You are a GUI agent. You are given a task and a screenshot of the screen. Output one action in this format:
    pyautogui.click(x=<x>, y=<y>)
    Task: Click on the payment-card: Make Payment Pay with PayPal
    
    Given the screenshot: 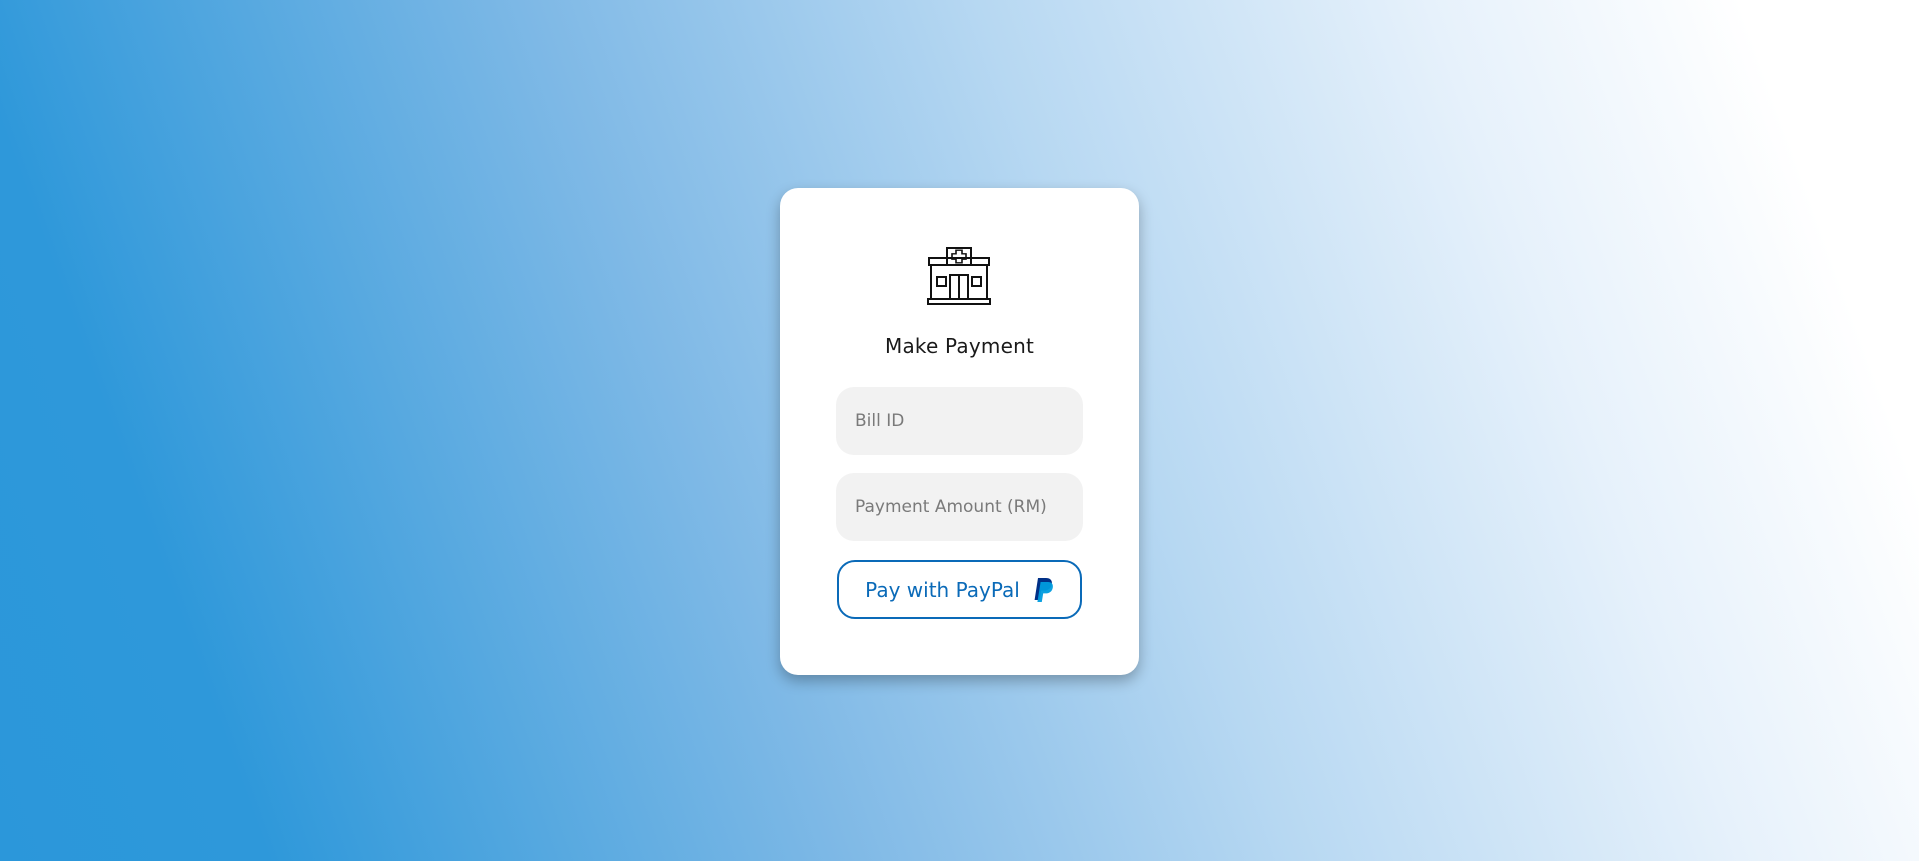 What is the action you would take?
    pyautogui.click(x=959, y=431)
    